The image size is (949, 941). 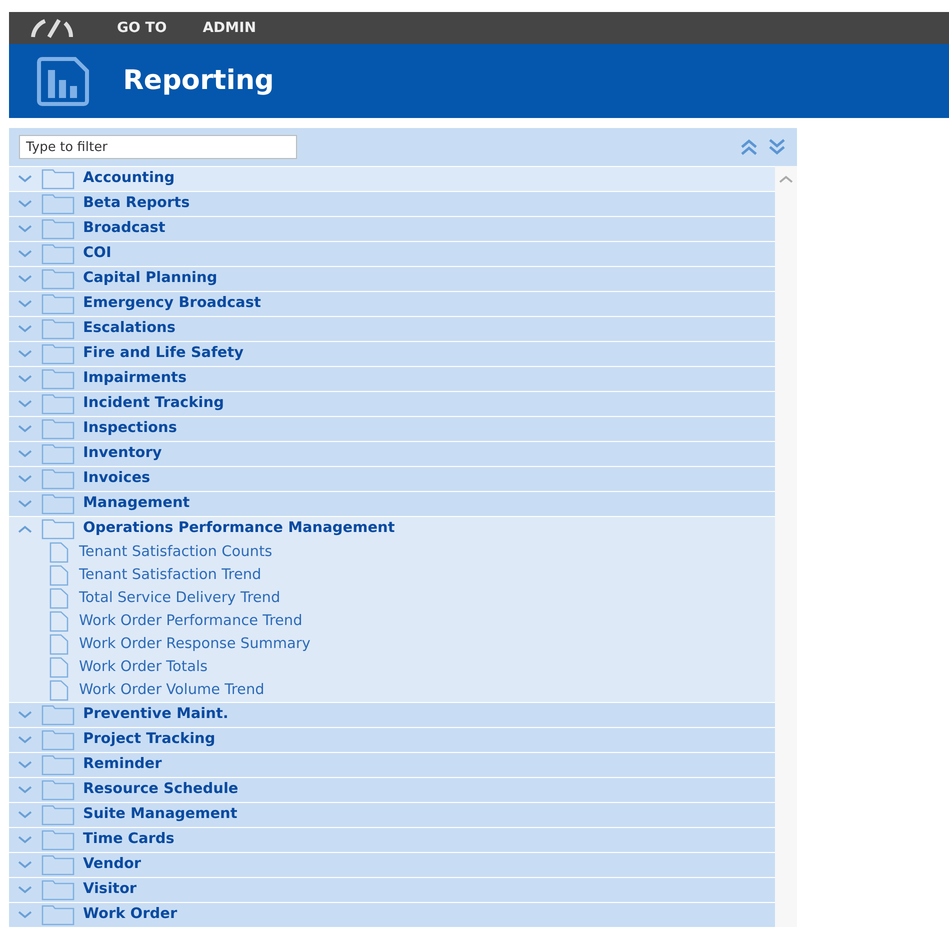 What do you see at coordinates (142, 28) in the screenshot?
I see `menu-link: GO TO` at bounding box center [142, 28].